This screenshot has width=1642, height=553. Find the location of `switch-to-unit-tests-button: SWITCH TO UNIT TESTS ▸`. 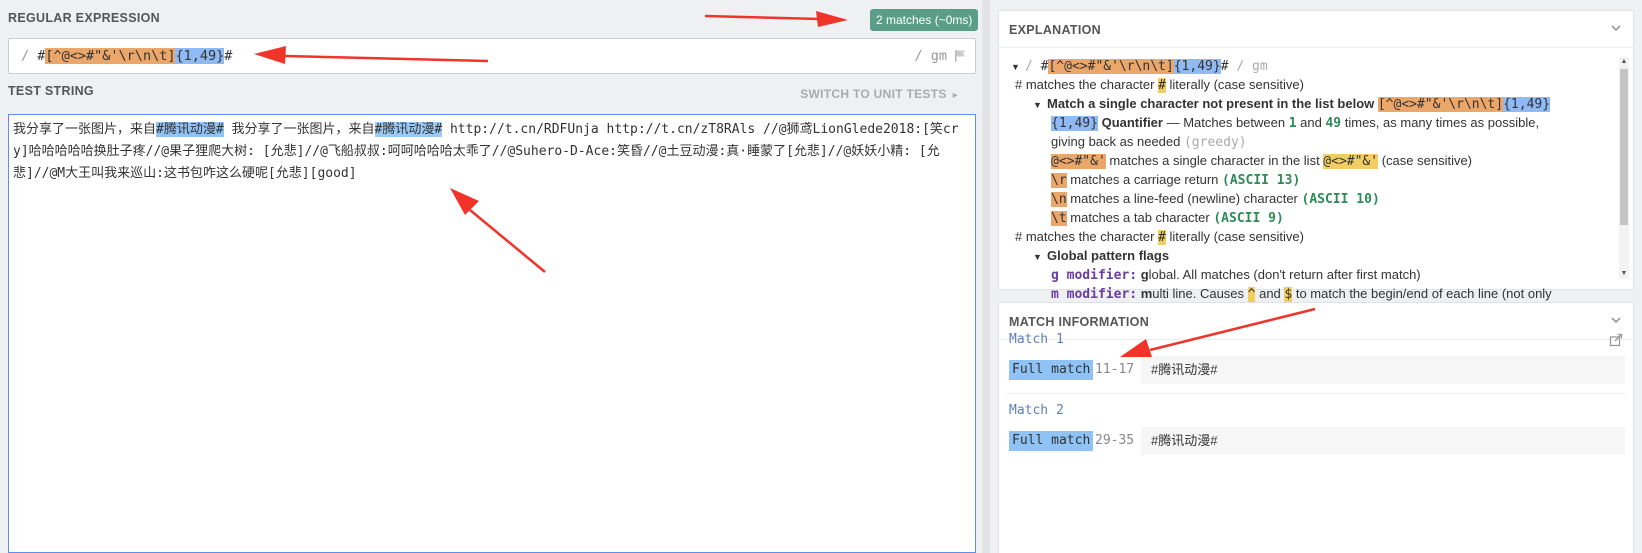

switch-to-unit-tests-button: SWITCH TO UNIT TESTS ▸ is located at coordinates (879, 94).